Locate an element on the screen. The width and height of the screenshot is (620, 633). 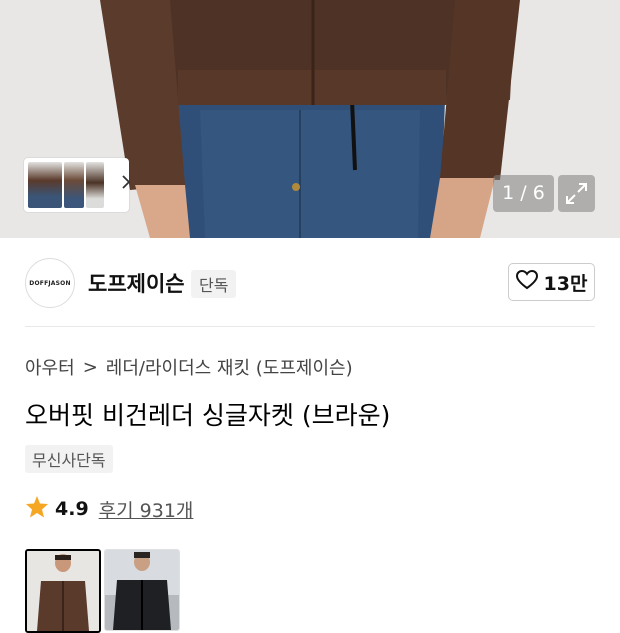
image-counter: 1 / 6 is located at coordinates (523, 193).